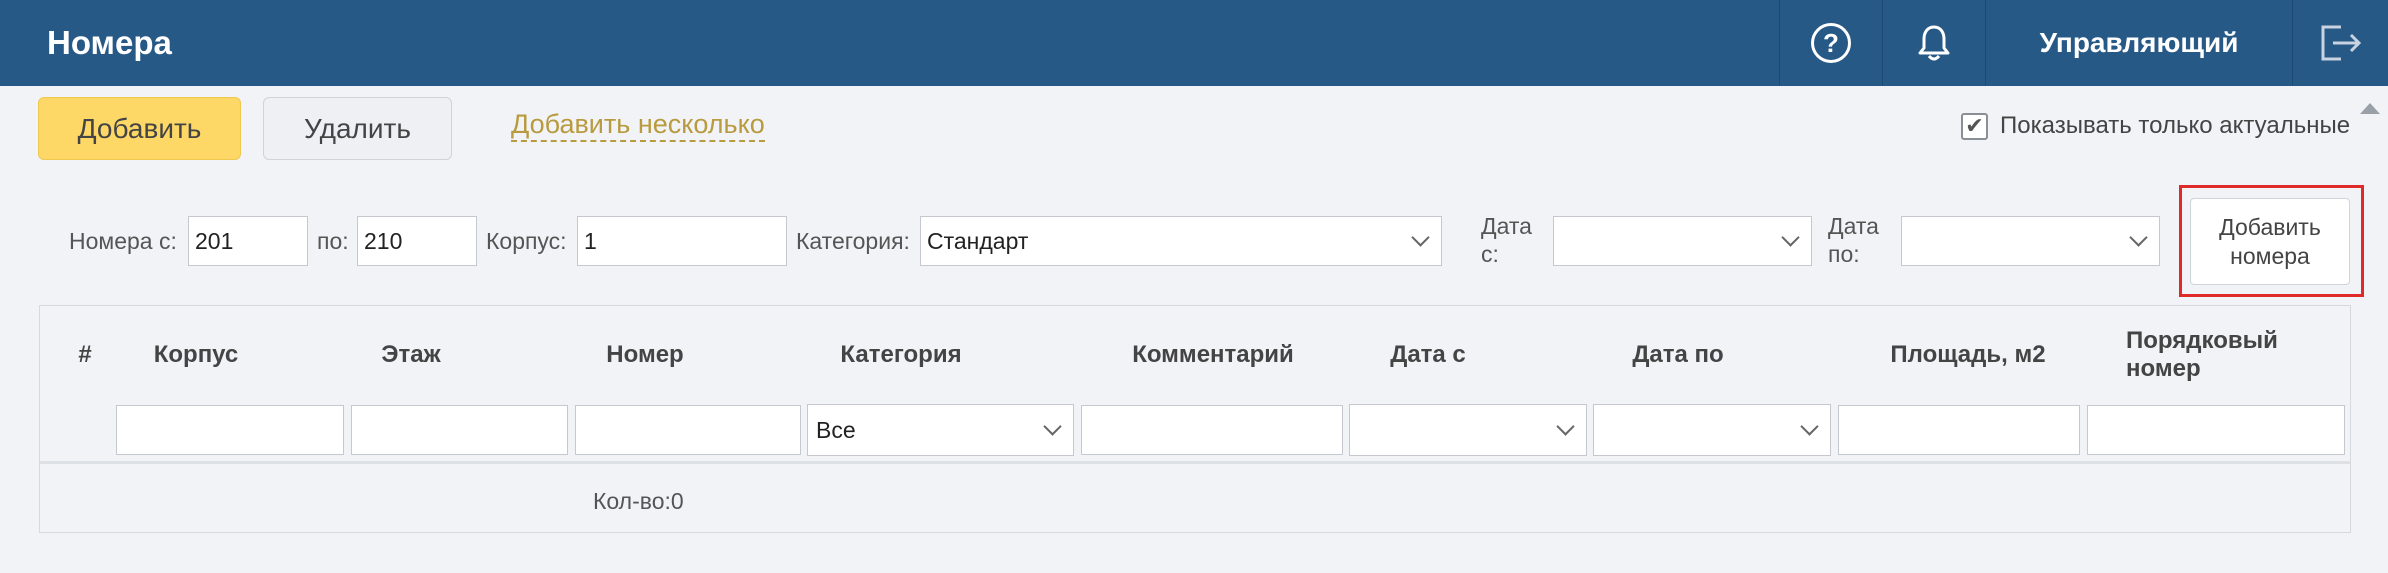  I want to click on logout-icon, so click(2341, 43).